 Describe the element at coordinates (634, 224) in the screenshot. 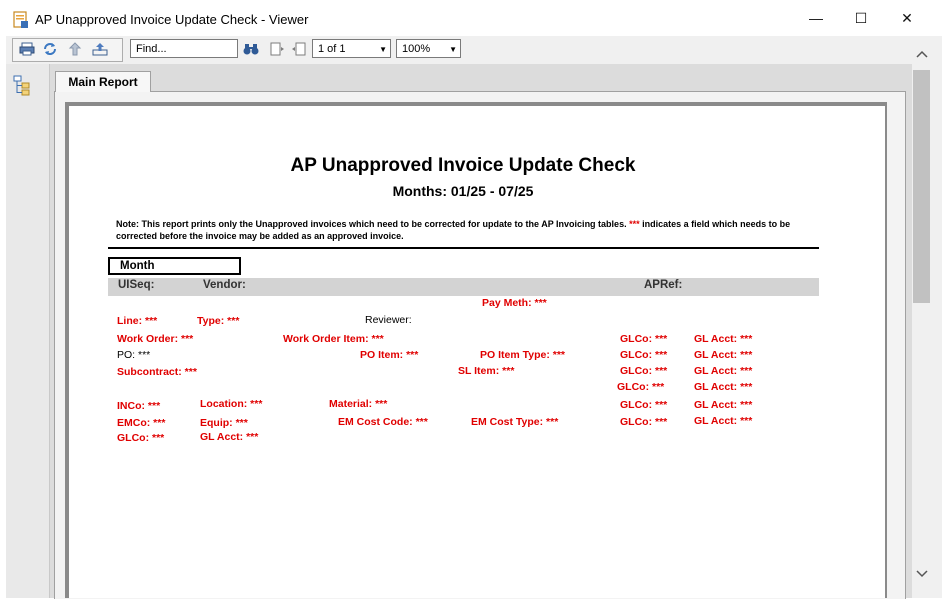

I see `note-marker: ***` at that location.